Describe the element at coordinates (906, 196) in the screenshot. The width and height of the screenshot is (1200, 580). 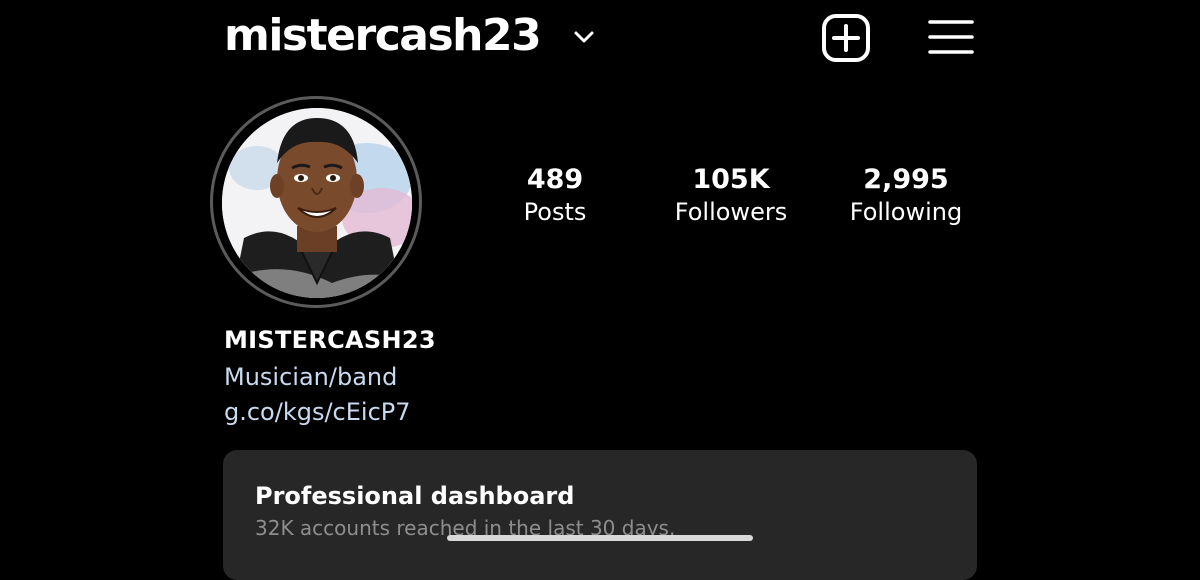
I see `stat-following: 2,995 Following` at that location.